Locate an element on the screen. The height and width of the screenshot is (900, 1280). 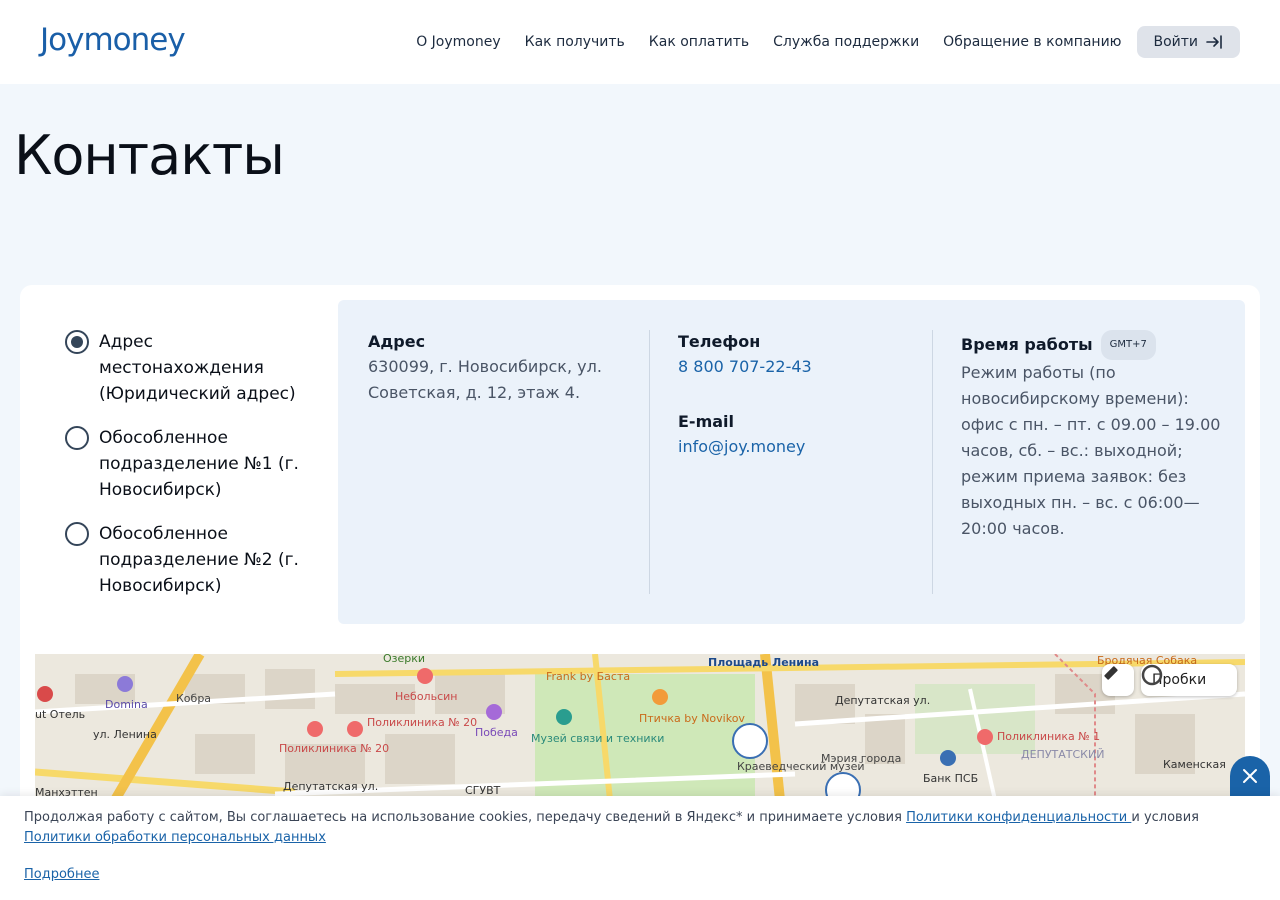
map-label: Domina is located at coordinates (126, 704).